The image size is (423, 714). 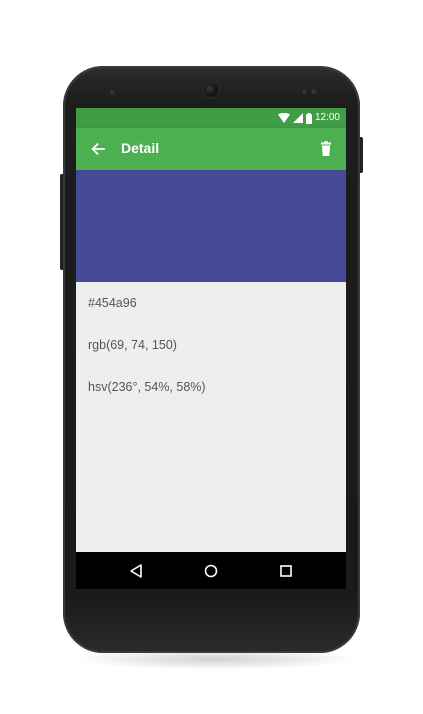 I want to click on rgb-value: rgb(69, 74, 150), so click(x=132, y=345).